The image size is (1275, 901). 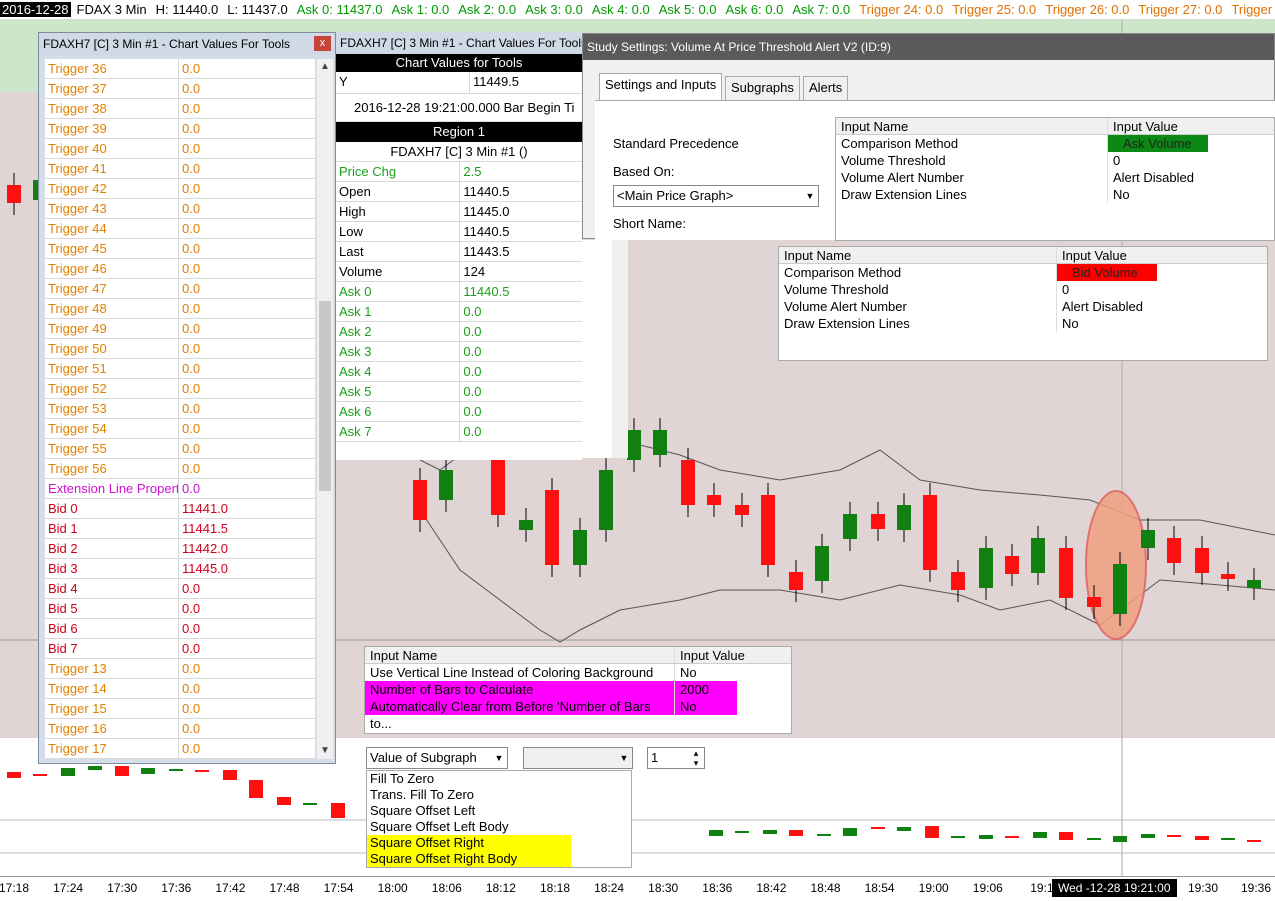 I want to click on table-row: Trigger 55 0.0, so click(x=180, y=449).